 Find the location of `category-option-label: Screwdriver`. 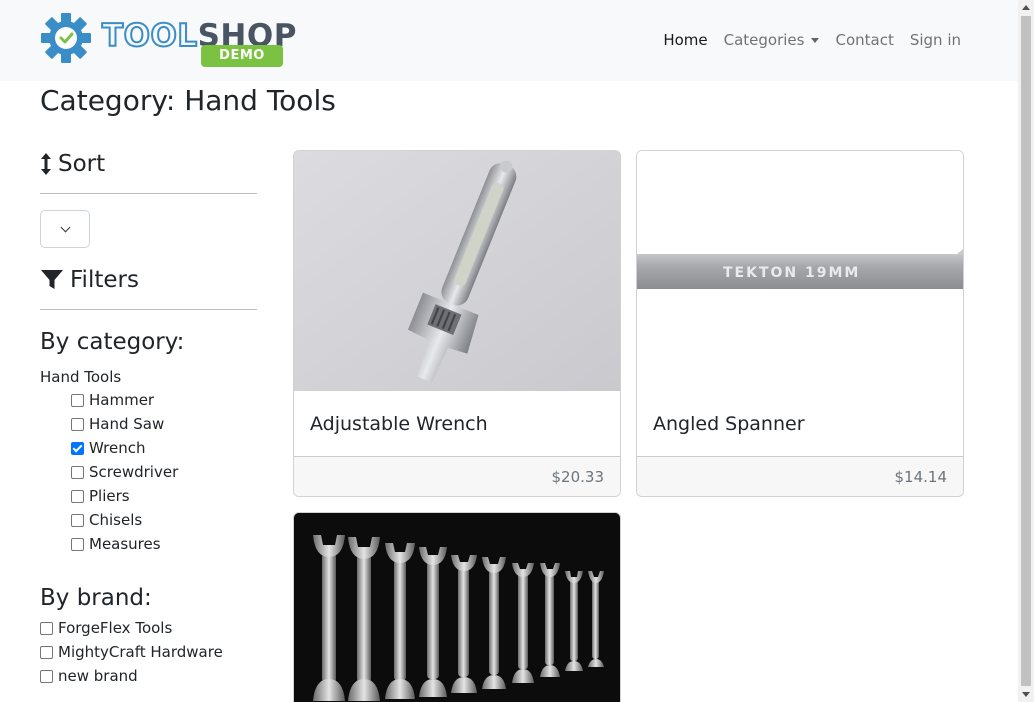

category-option-label: Screwdriver is located at coordinates (134, 472).